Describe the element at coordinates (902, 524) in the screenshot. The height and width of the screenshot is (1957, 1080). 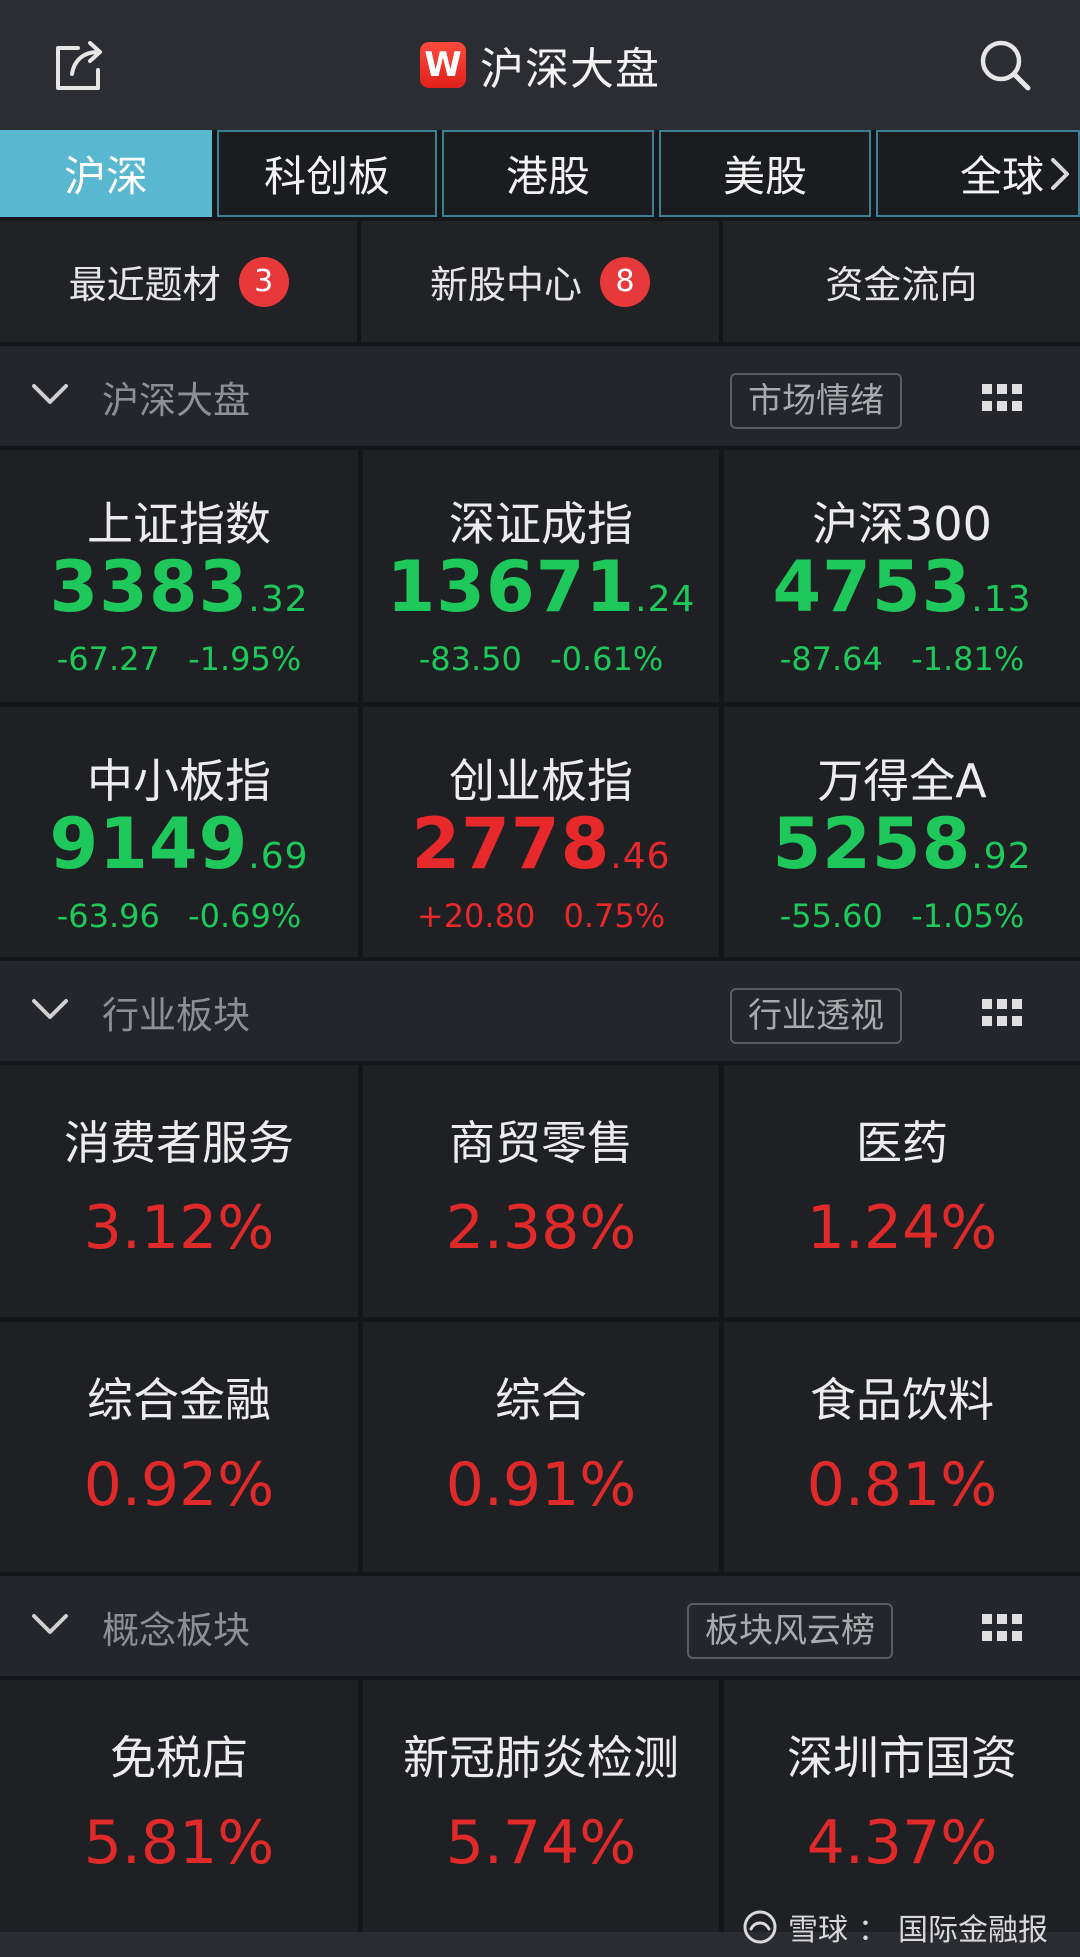
I see `index-name: 沪深300` at that location.